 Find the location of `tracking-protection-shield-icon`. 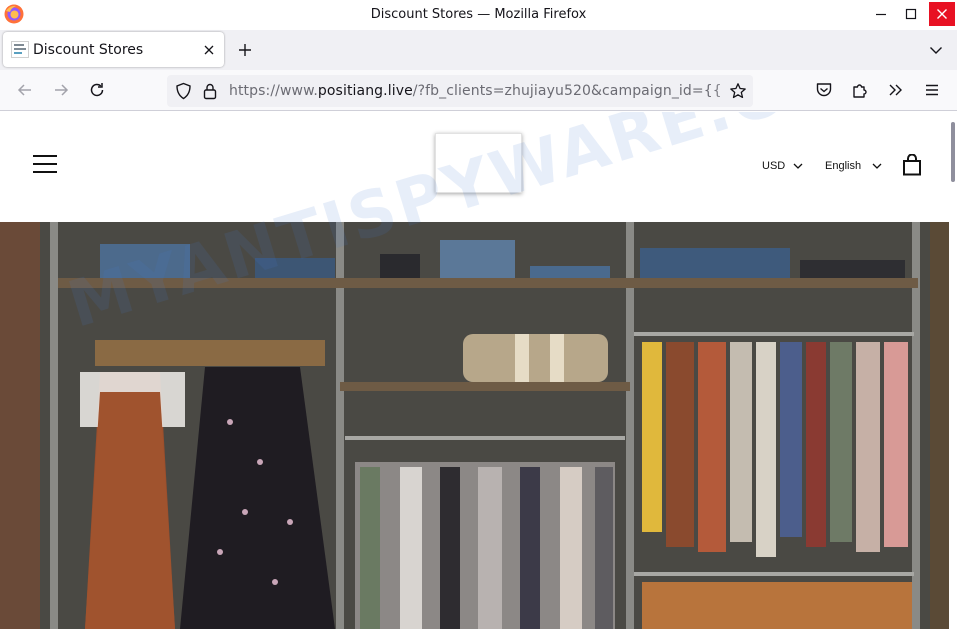

tracking-protection-shield-icon is located at coordinates (183, 91).